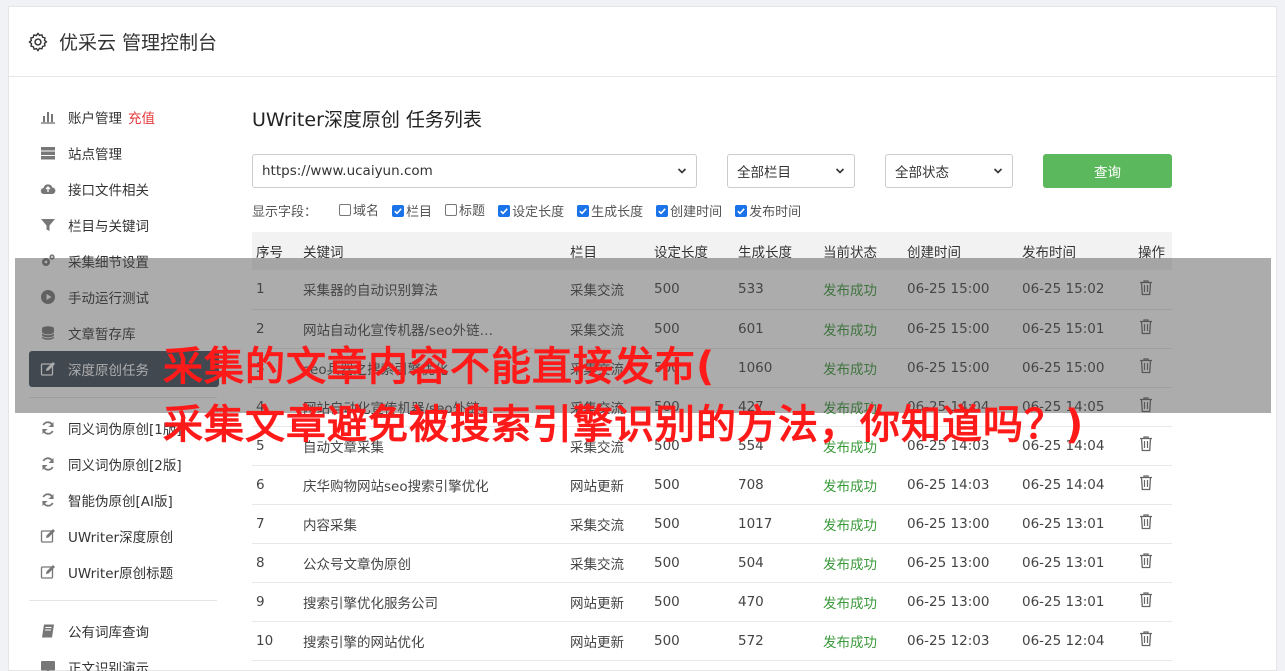 The image size is (1285, 671). What do you see at coordinates (123, 600) in the screenshot?
I see `sidebar-divider` at bounding box center [123, 600].